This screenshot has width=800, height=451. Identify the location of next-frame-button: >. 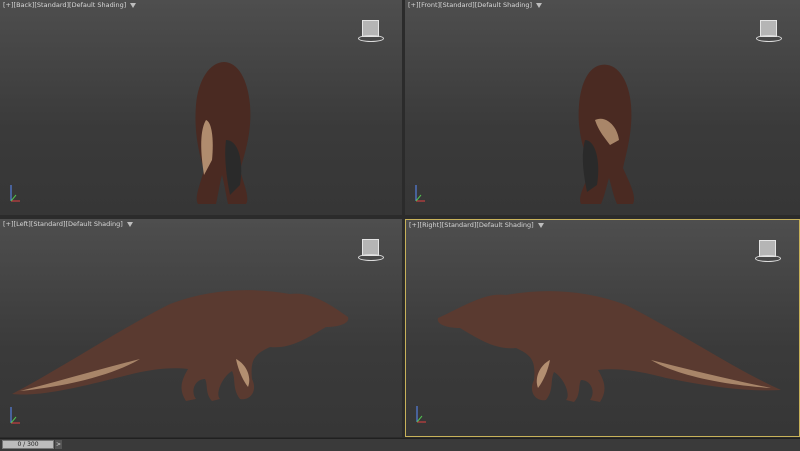
(58, 444).